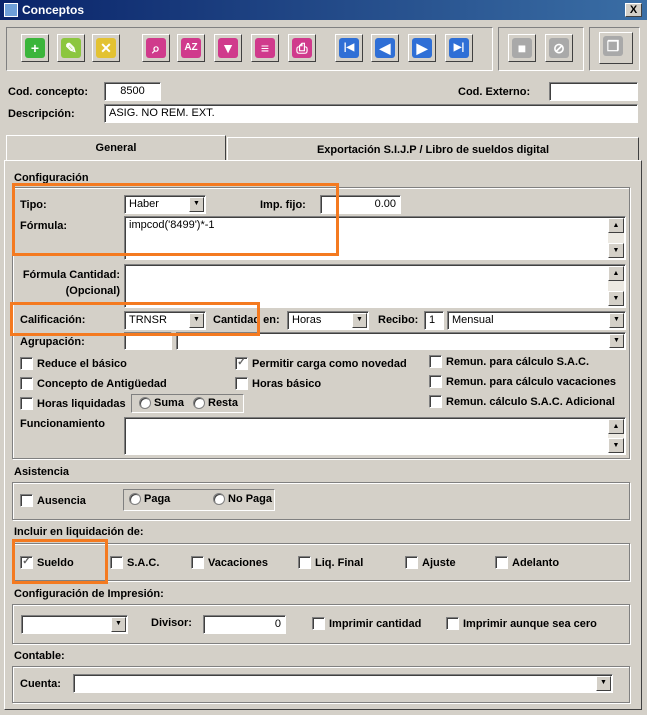  Describe the element at coordinates (343, 683) in the screenshot. I see `cuenta-select: ▼` at that location.